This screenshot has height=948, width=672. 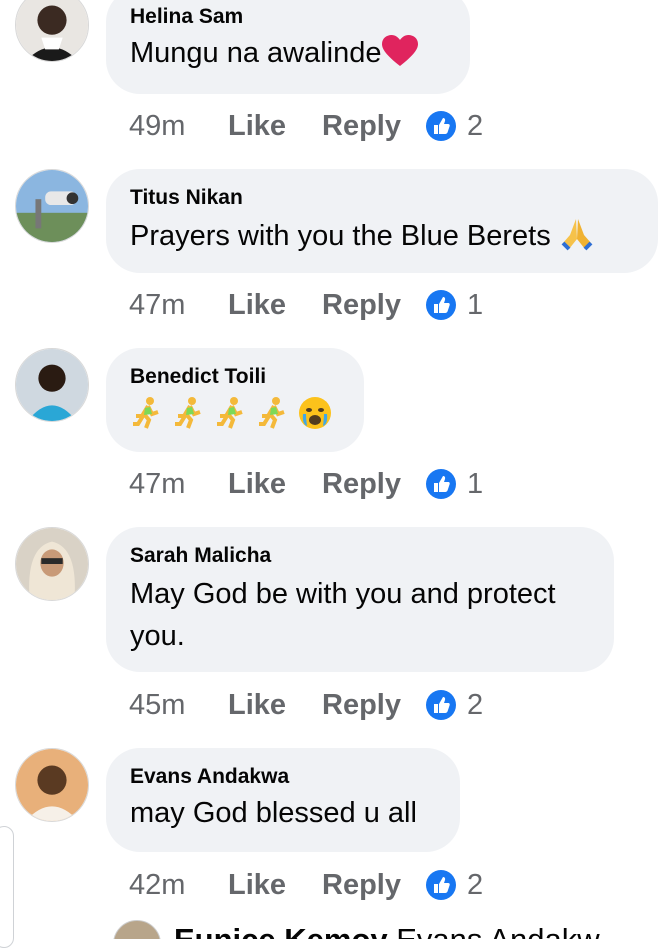 What do you see at coordinates (315, 413) in the screenshot?
I see `crying-face-icon` at bounding box center [315, 413].